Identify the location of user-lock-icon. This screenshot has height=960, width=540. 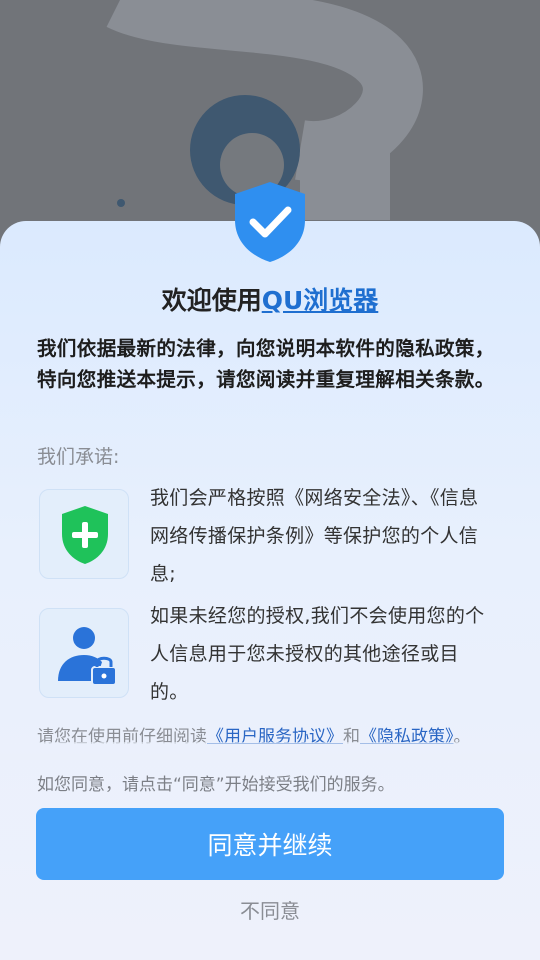
(87, 656).